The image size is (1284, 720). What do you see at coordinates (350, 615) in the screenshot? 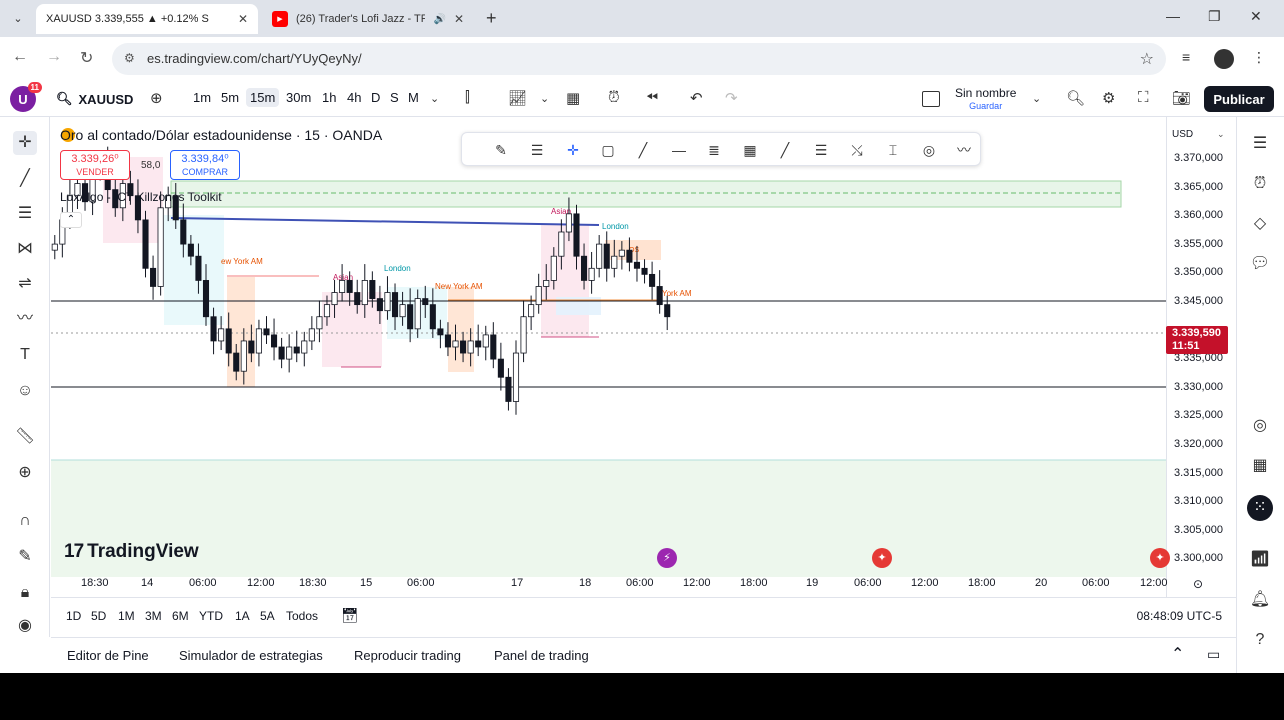
I see `goto-date-icon: 📅︎` at bounding box center [350, 615].